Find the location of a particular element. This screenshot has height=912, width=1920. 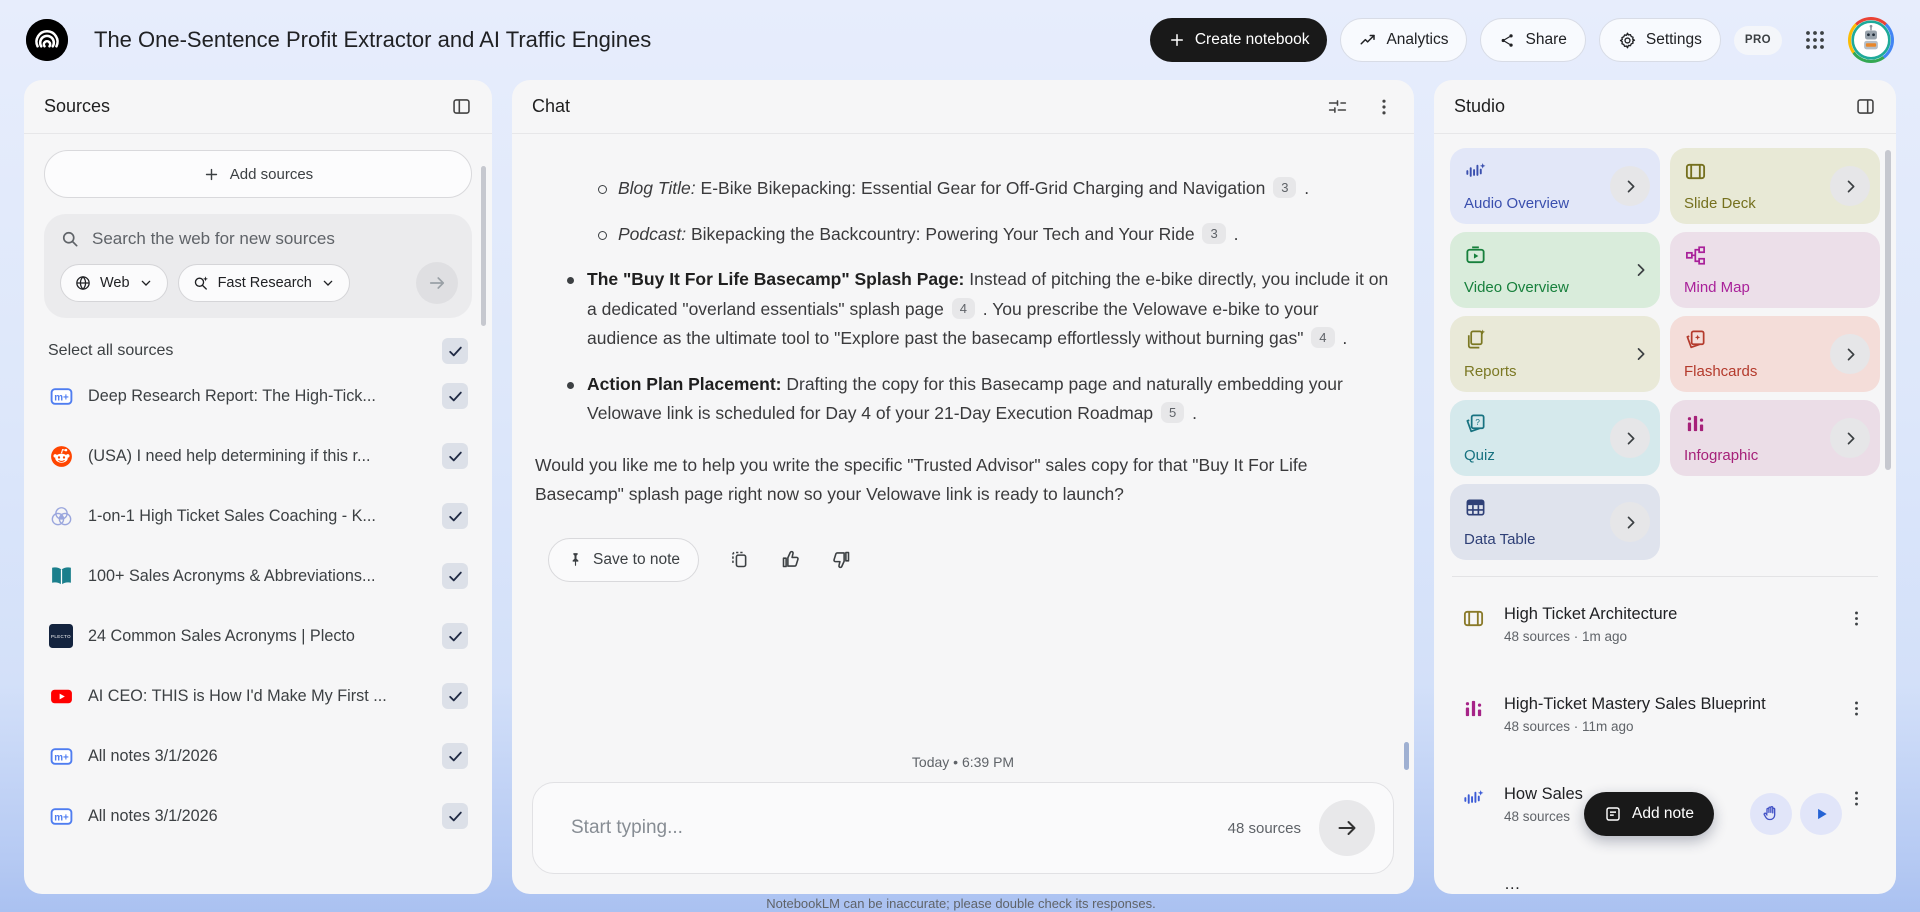

search-icon is located at coordinates (70, 239).